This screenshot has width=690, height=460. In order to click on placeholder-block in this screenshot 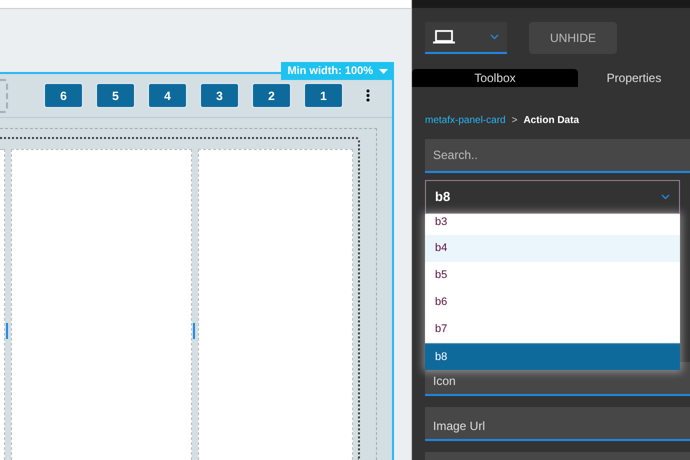, I will do `click(4, 95)`.